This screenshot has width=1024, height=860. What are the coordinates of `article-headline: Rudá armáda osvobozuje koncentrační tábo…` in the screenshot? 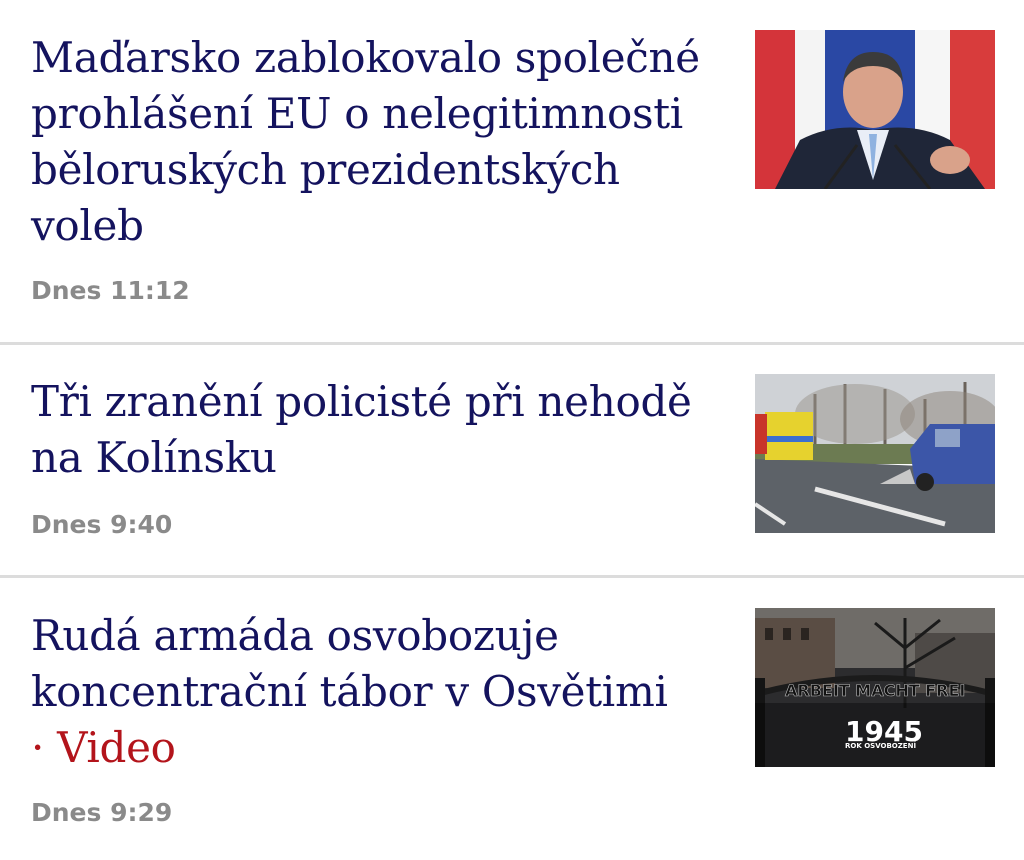 It's located at (381, 692).